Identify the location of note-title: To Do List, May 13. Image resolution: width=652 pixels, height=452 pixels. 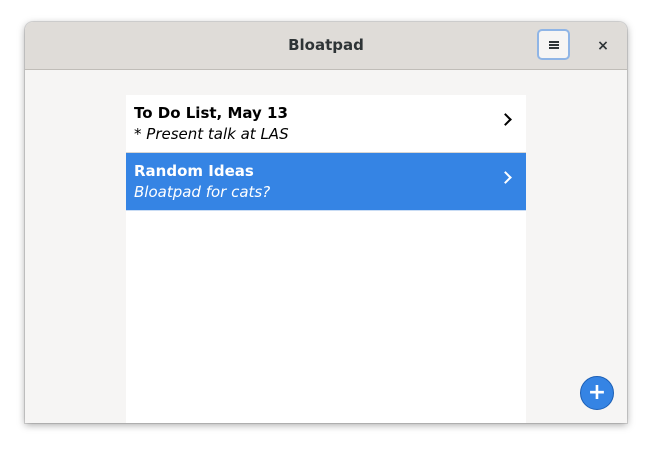
(211, 113).